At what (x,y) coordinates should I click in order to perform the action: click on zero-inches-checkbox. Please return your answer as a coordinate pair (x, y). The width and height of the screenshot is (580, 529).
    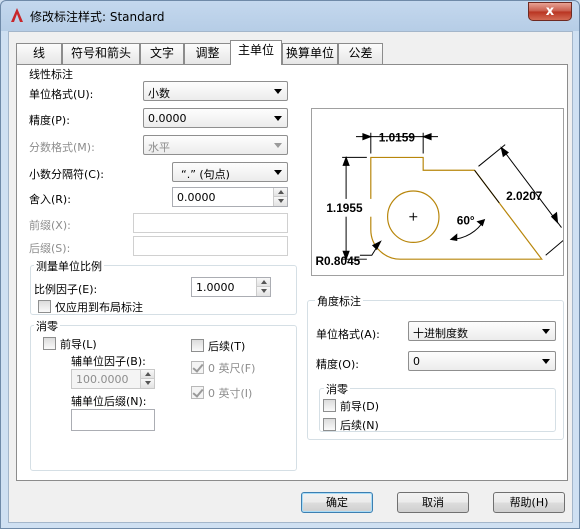
    Looking at the image, I should click on (197, 392).